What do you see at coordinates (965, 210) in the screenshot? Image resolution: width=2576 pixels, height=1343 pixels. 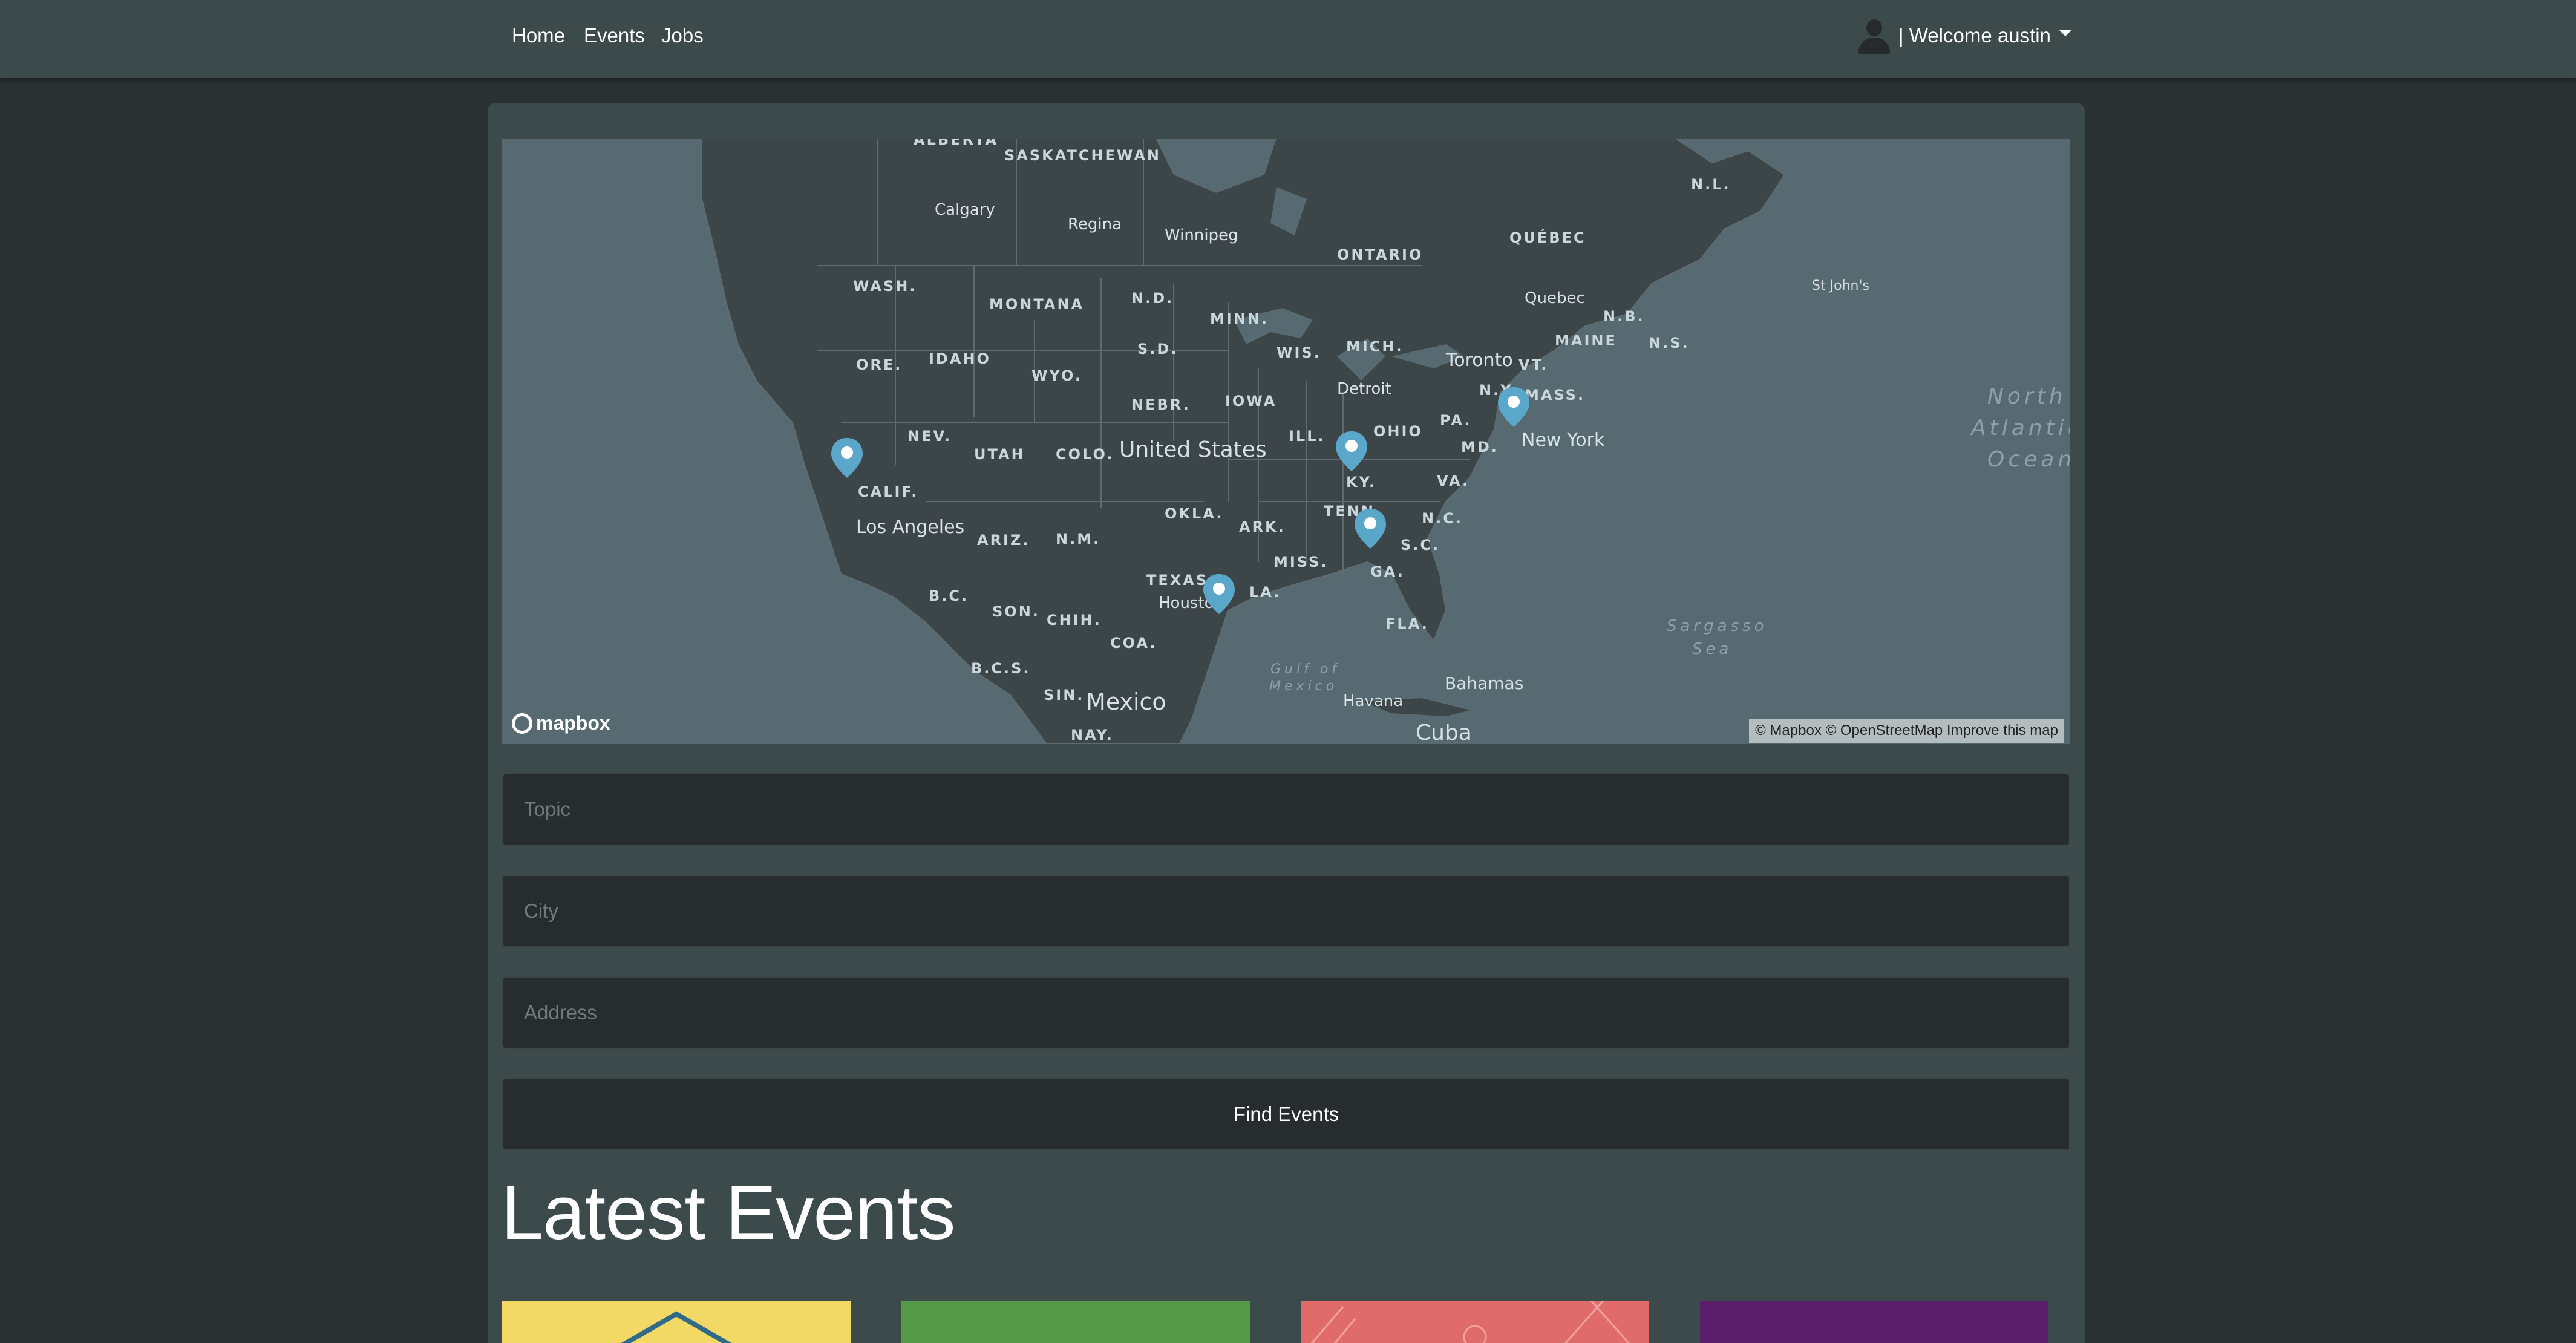 I see `svg-text: Calgary` at bounding box center [965, 210].